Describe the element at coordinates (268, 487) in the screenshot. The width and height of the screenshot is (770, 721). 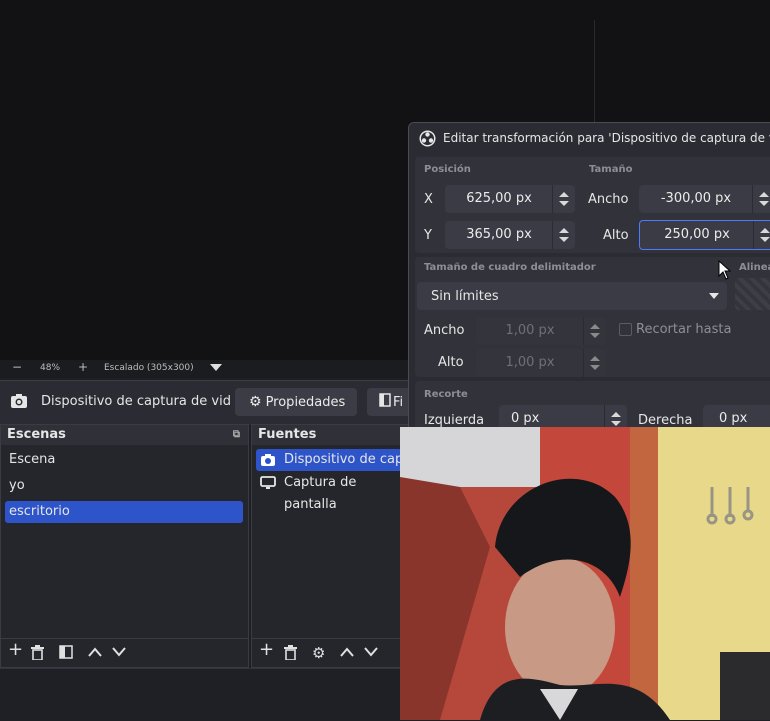
I see `monitor-icon` at that location.